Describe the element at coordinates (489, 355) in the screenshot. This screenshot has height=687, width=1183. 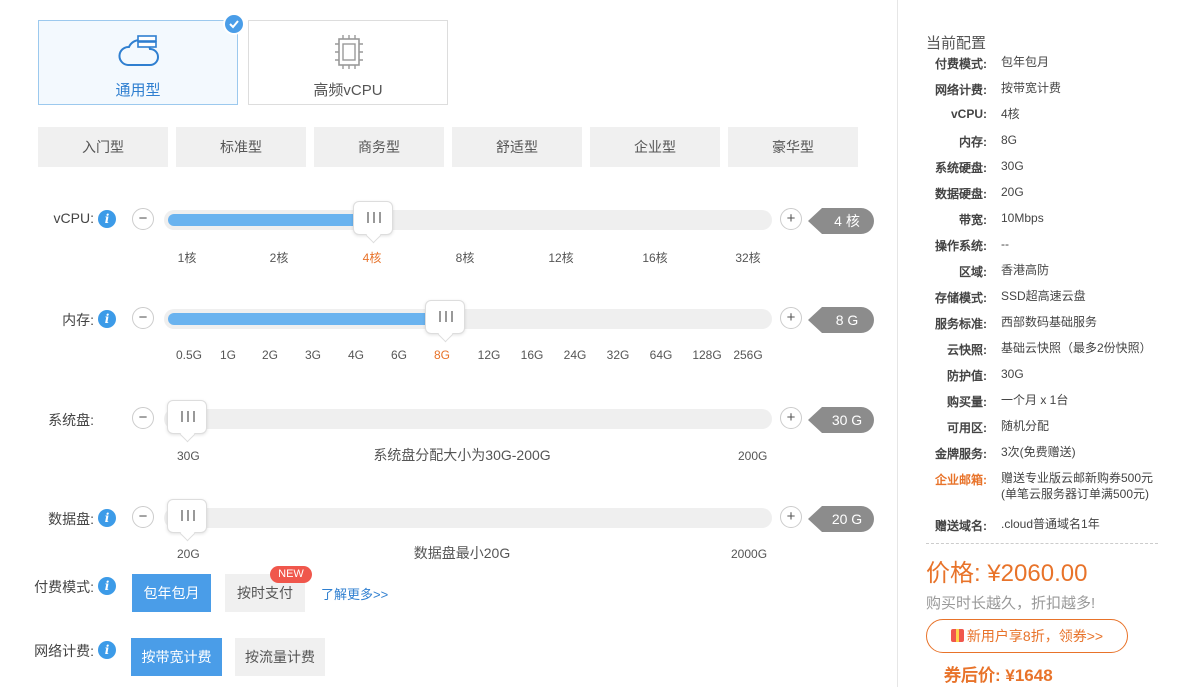
I see `memory-tick-label: 12G` at that location.